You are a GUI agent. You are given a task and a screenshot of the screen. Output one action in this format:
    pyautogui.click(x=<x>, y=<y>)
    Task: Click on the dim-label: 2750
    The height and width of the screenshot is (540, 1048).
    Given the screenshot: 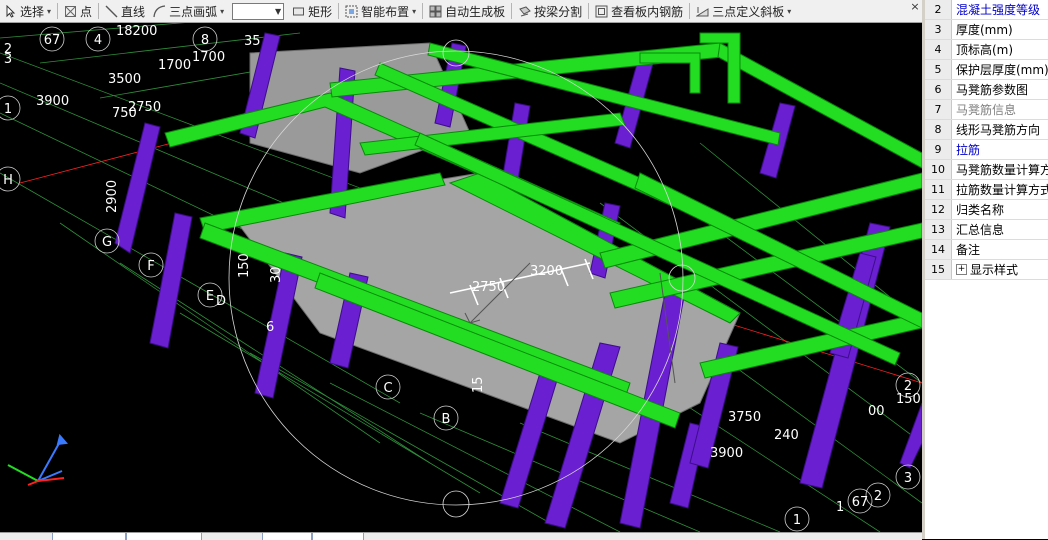 What is the action you would take?
    pyautogui.click(x=488, y=287)
    